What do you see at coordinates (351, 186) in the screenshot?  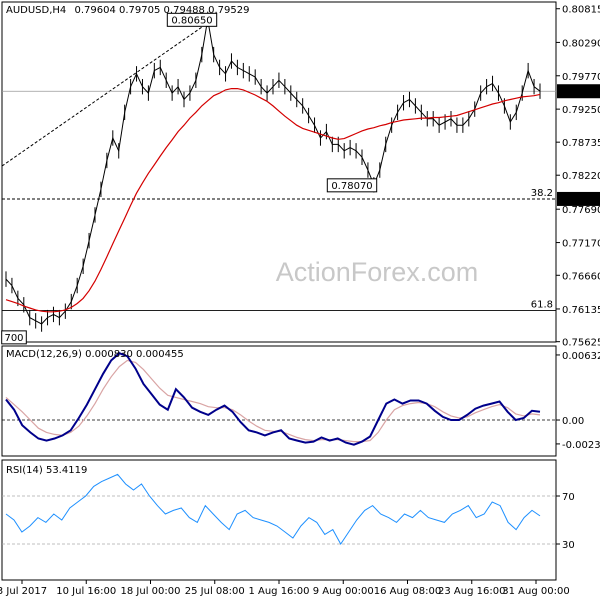 I see `price-annotation-label: 0.78070` at bounding box center [351, 186].